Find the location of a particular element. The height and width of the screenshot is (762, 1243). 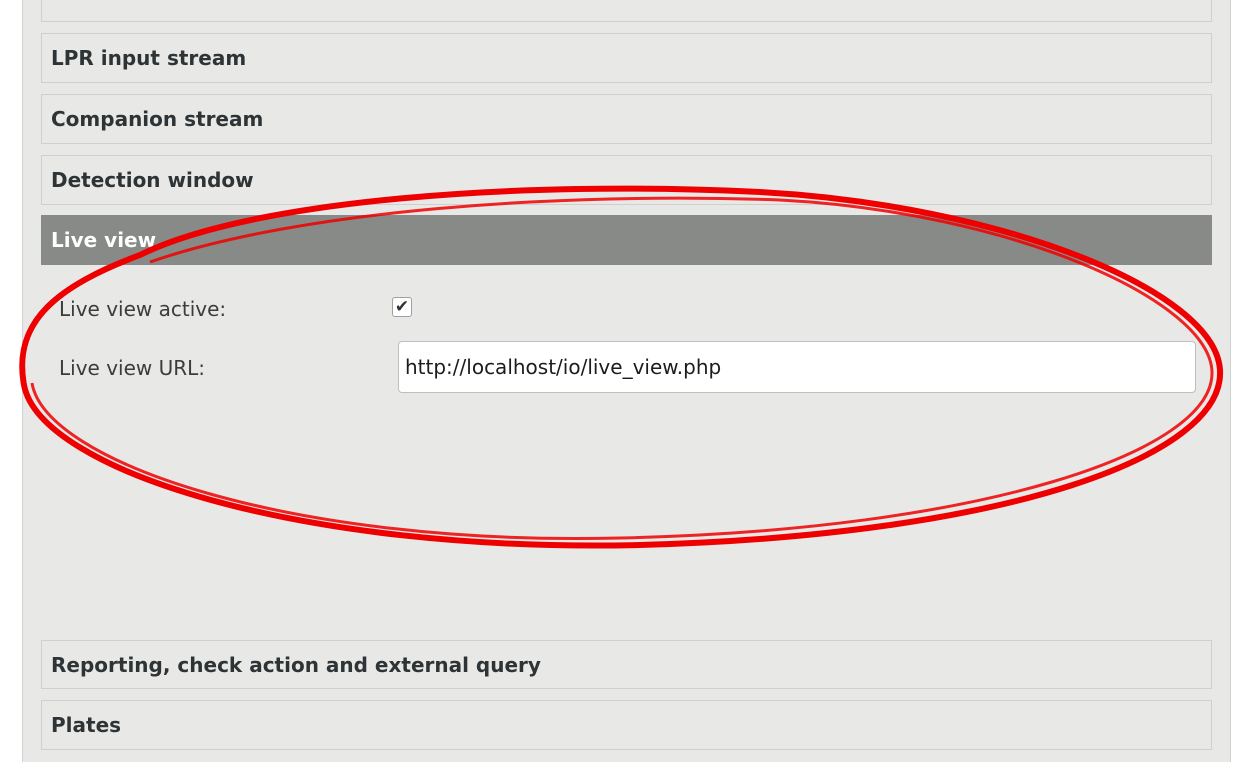

section-header-live-view: Live view is located at coordinates (626, 240).